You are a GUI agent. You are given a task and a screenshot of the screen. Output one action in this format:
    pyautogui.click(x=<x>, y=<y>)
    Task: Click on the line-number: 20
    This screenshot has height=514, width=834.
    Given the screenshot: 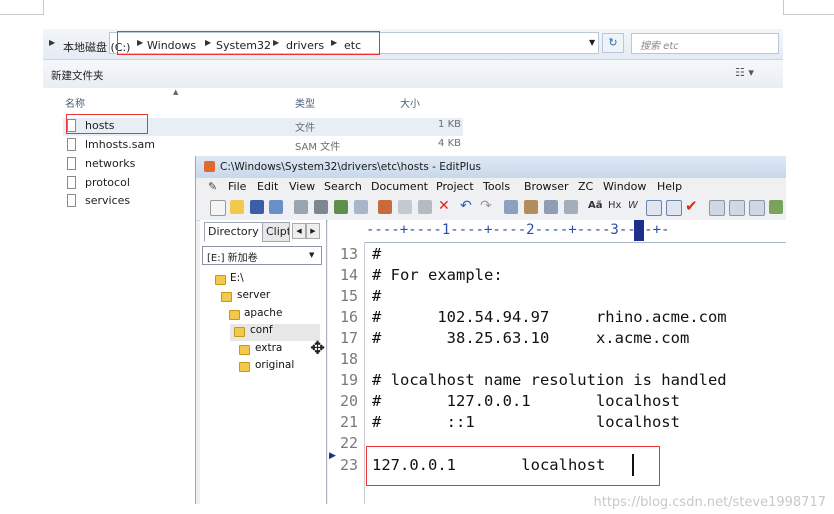 What is the action you would take?
    pyautogui.click(x=348, y=401)
    